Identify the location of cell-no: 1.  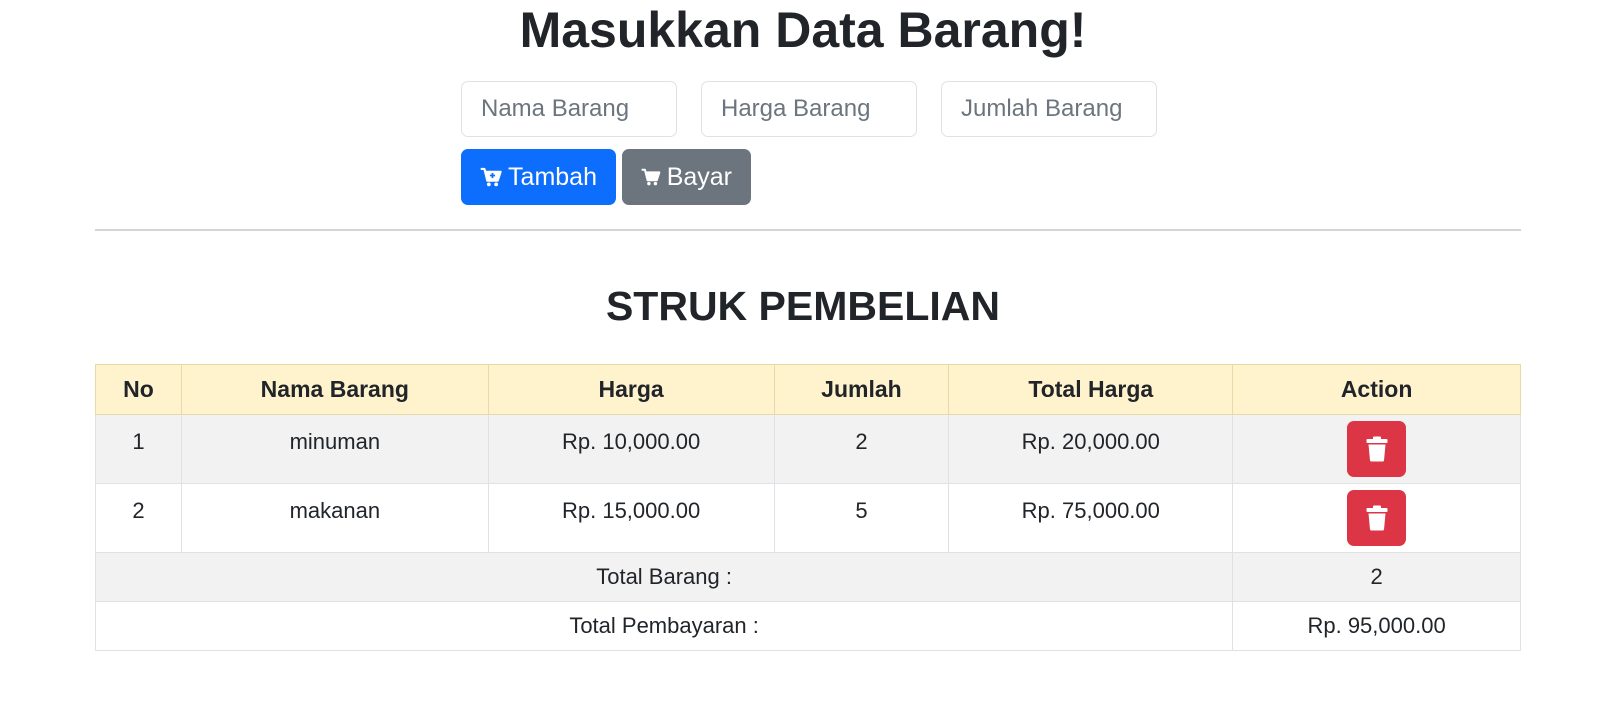
(138, 449).